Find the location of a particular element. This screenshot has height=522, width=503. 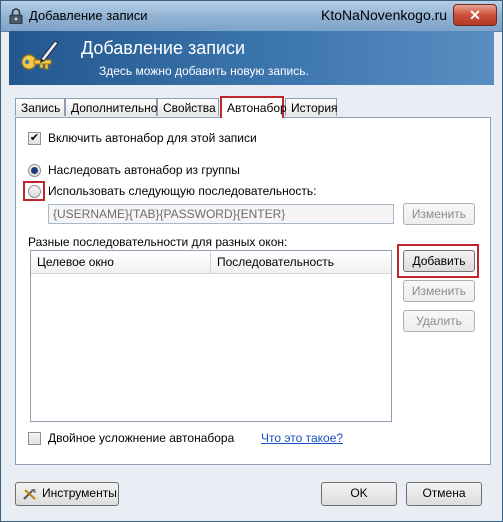

help-link: Что это такое? is located at coordinates (302, 438).